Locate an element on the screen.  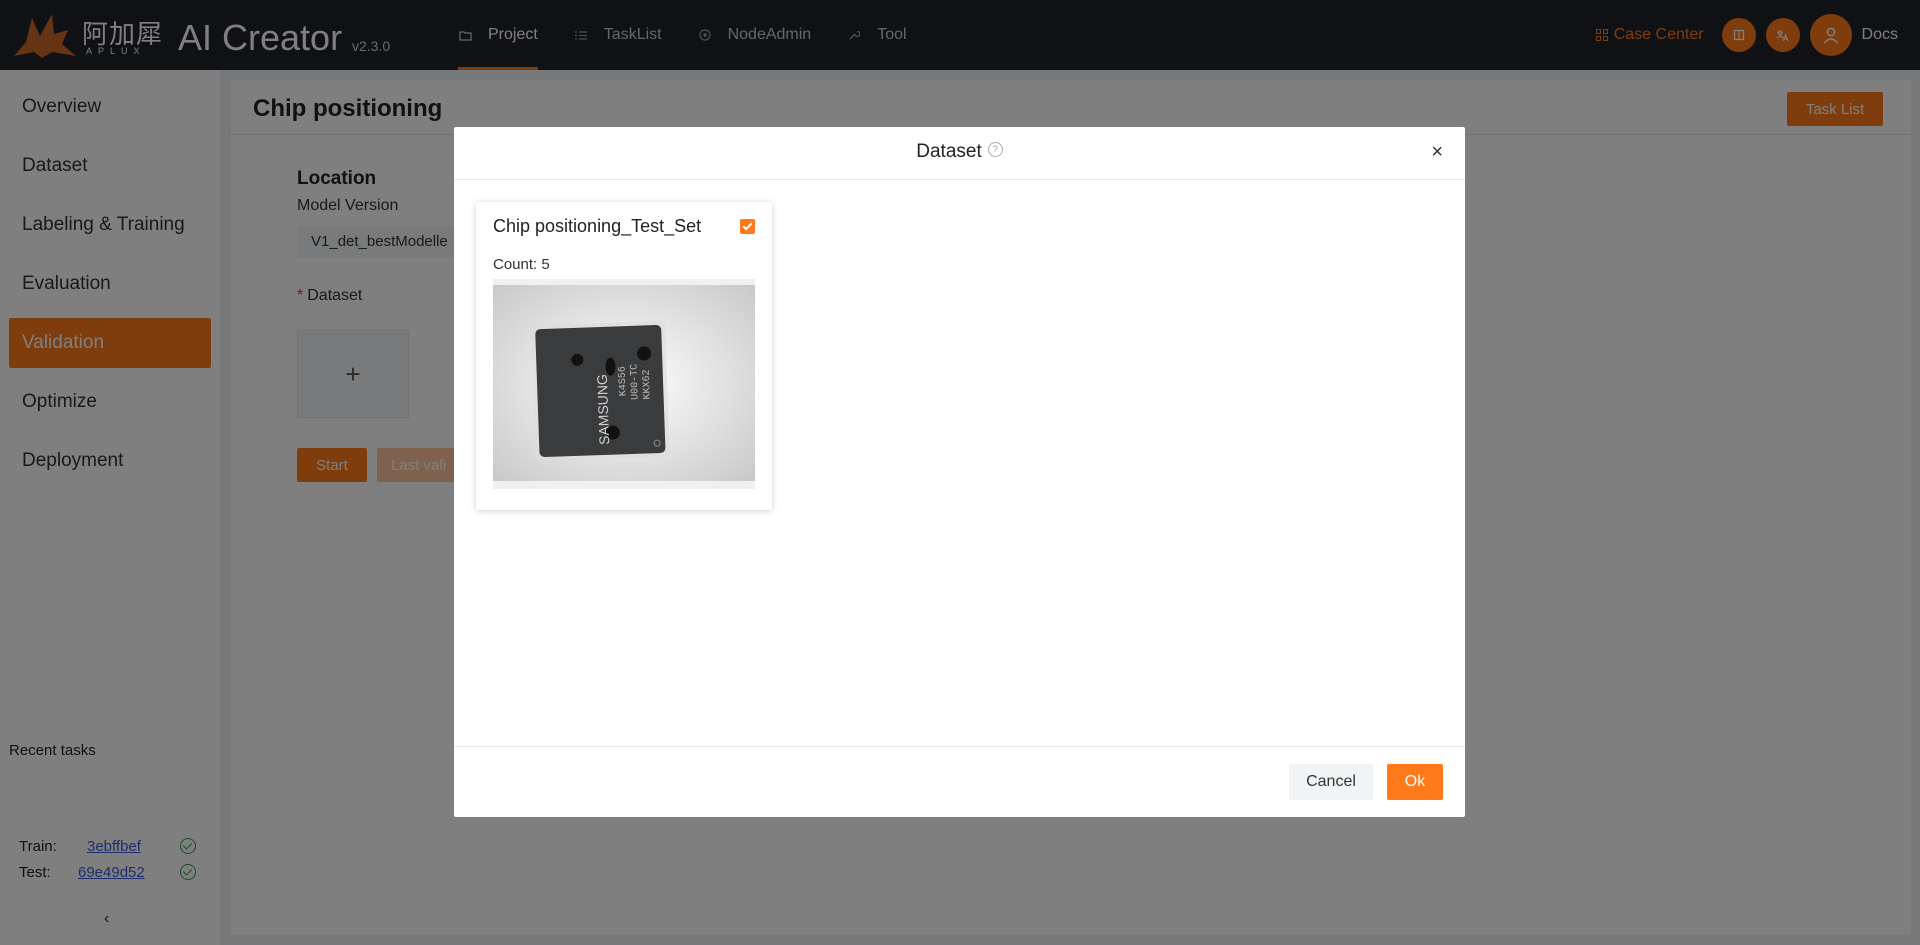
chip-label-text: SAMSUNG is located at coordinates (603, 409).